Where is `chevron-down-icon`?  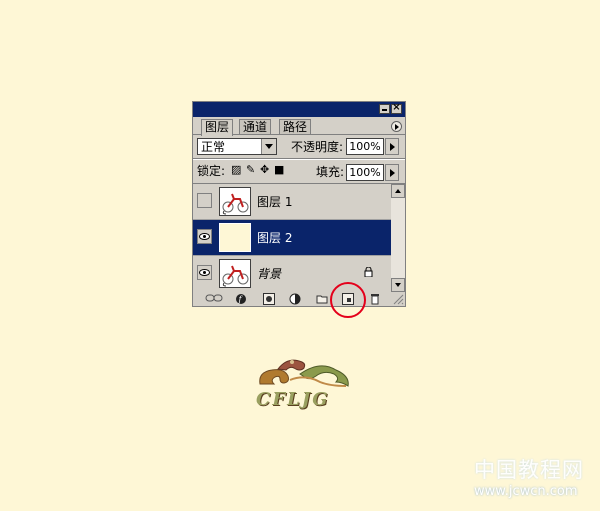
chevron-down-icon is located at coordinates (268, 146).